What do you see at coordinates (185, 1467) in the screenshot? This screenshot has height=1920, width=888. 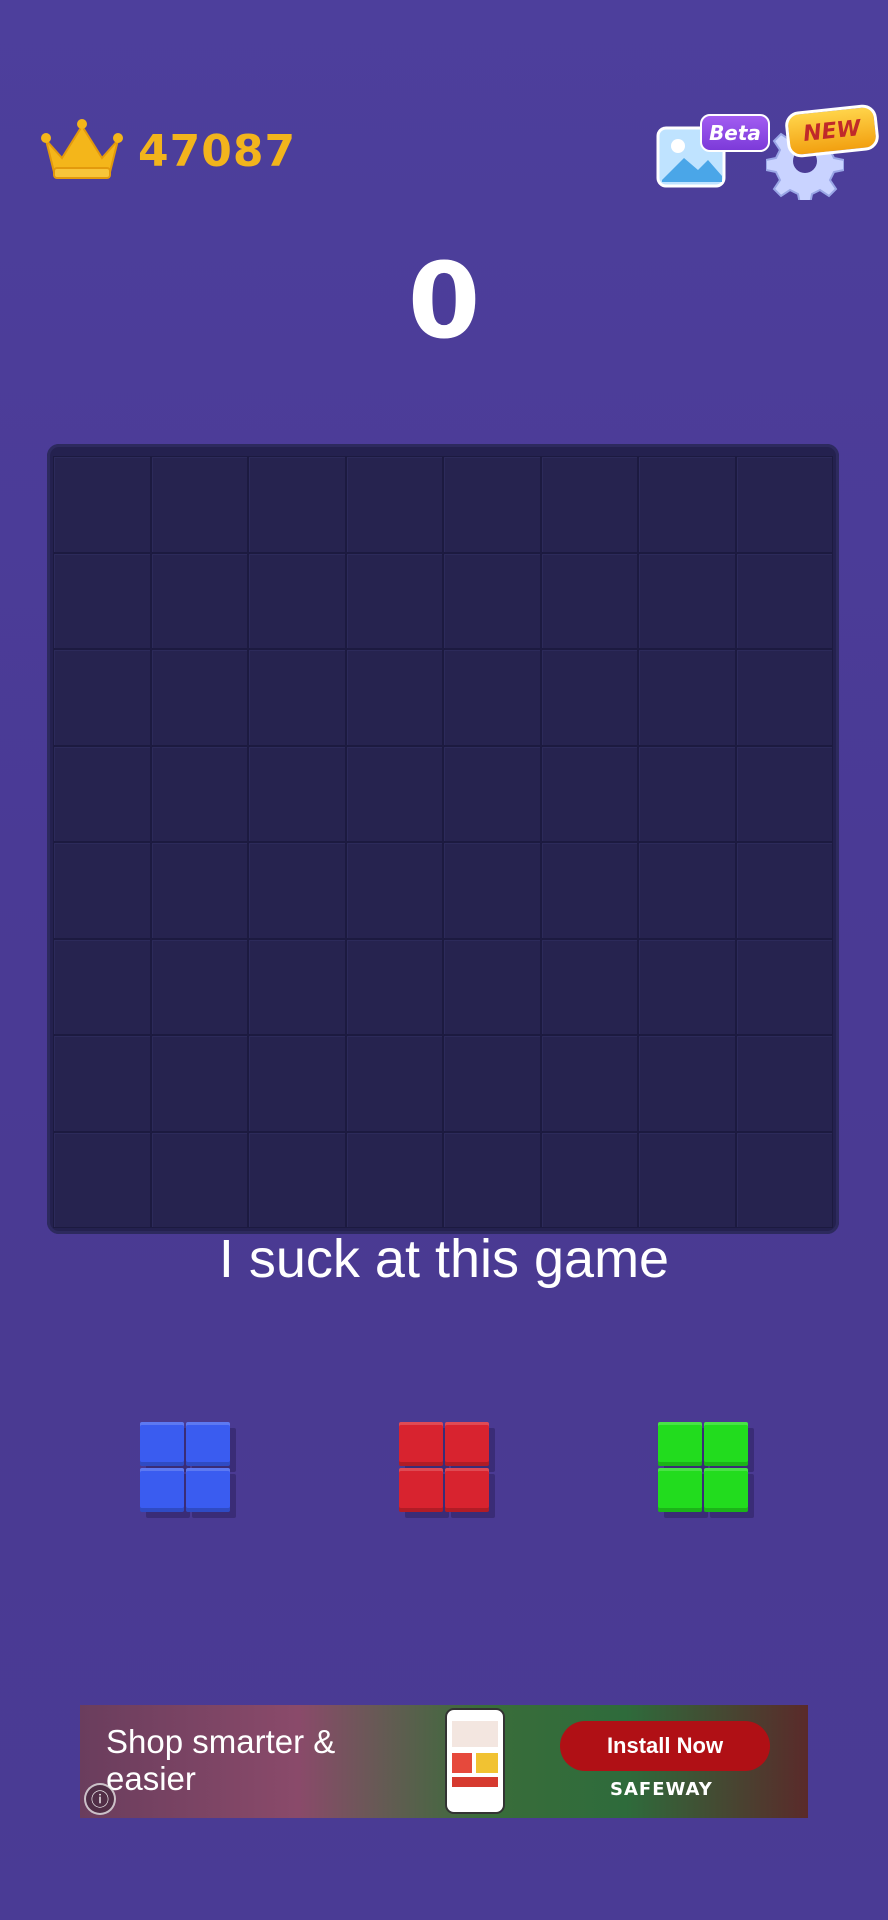 I see `piece-blue-square` at bounding box center [185, 1467].